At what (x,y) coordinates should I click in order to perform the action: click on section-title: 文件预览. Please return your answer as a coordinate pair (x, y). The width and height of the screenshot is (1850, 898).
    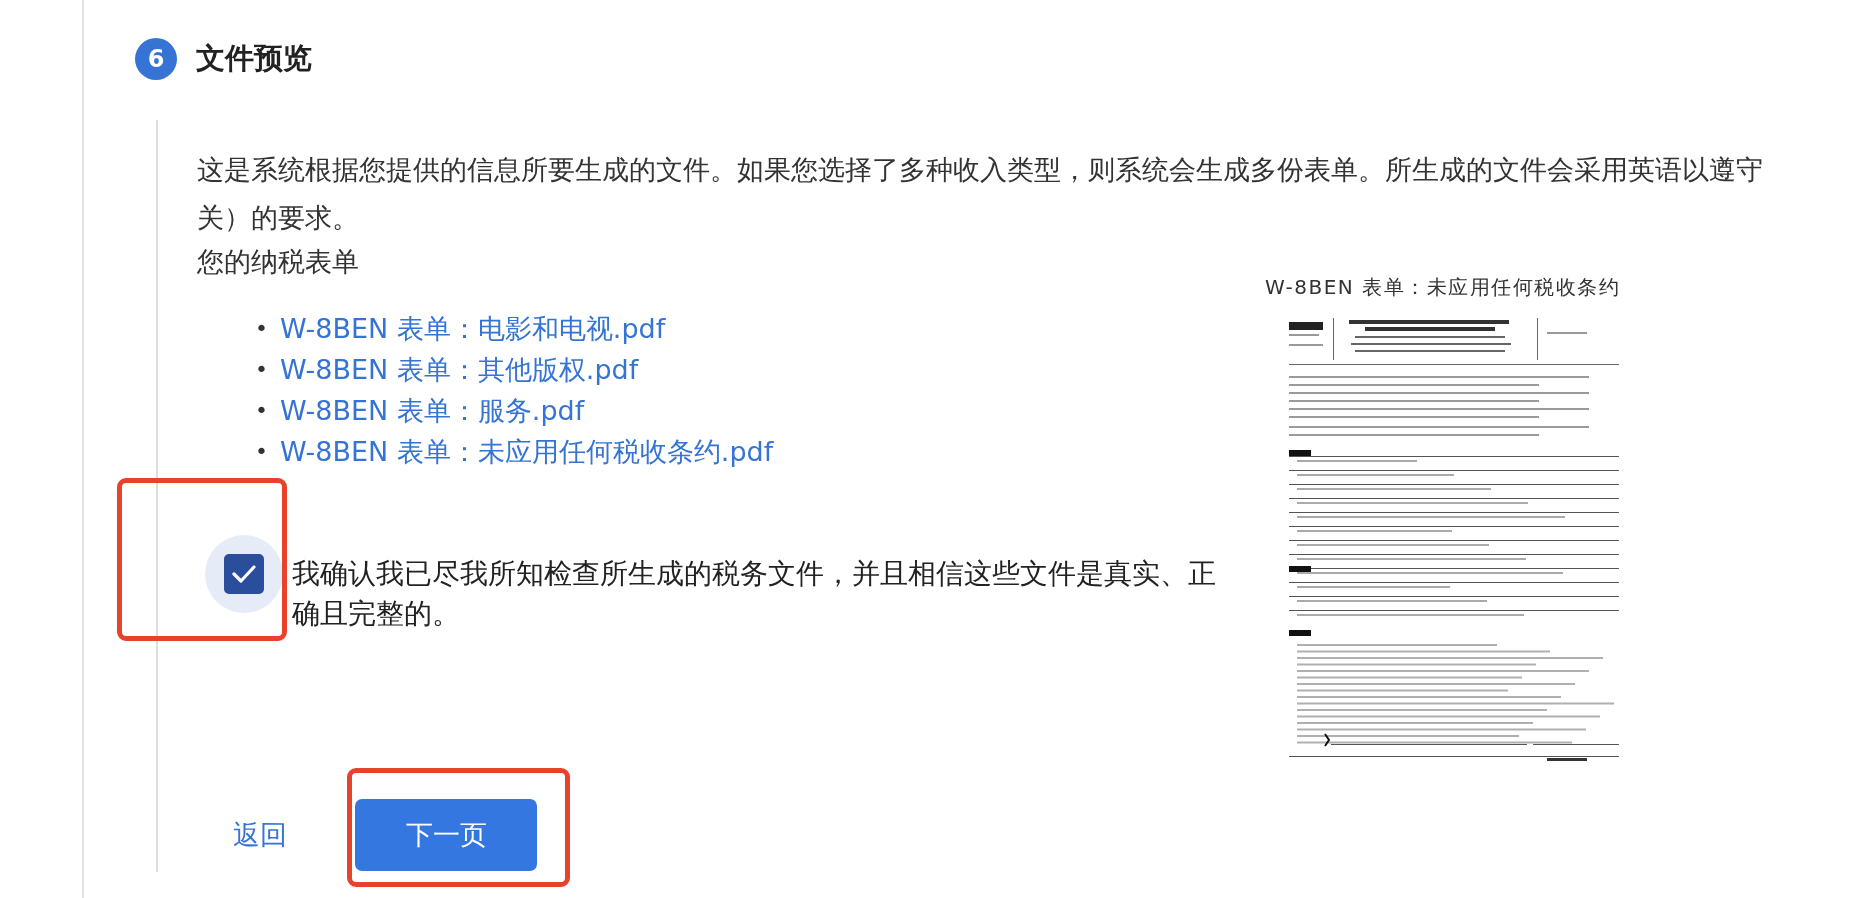
    Looking at the image, I should click on (254, 58).